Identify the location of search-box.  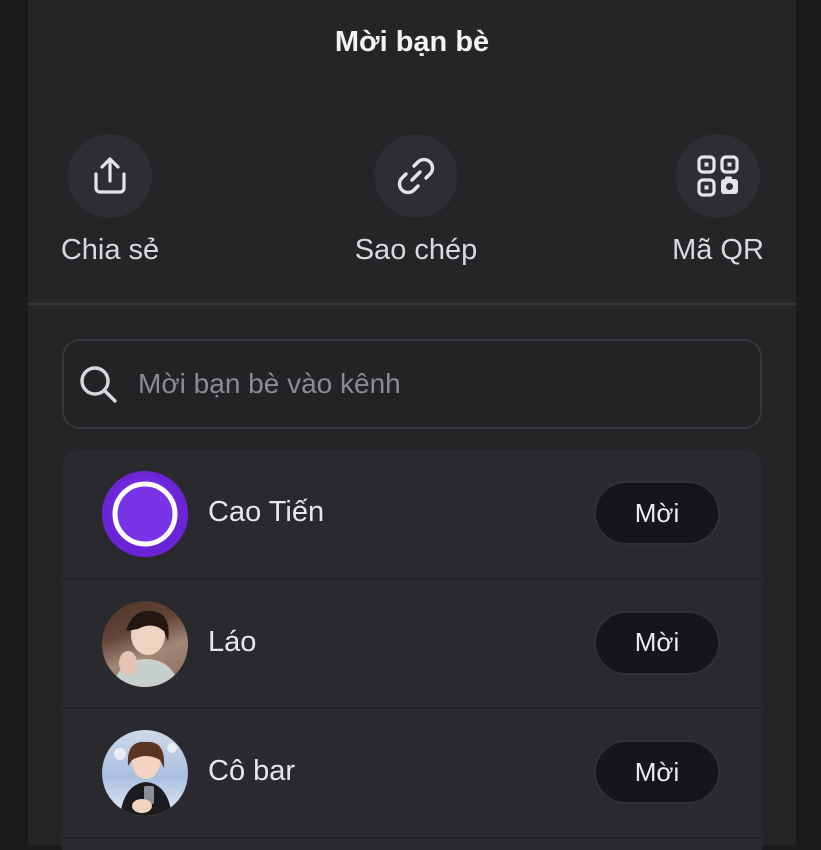
(412, 384).